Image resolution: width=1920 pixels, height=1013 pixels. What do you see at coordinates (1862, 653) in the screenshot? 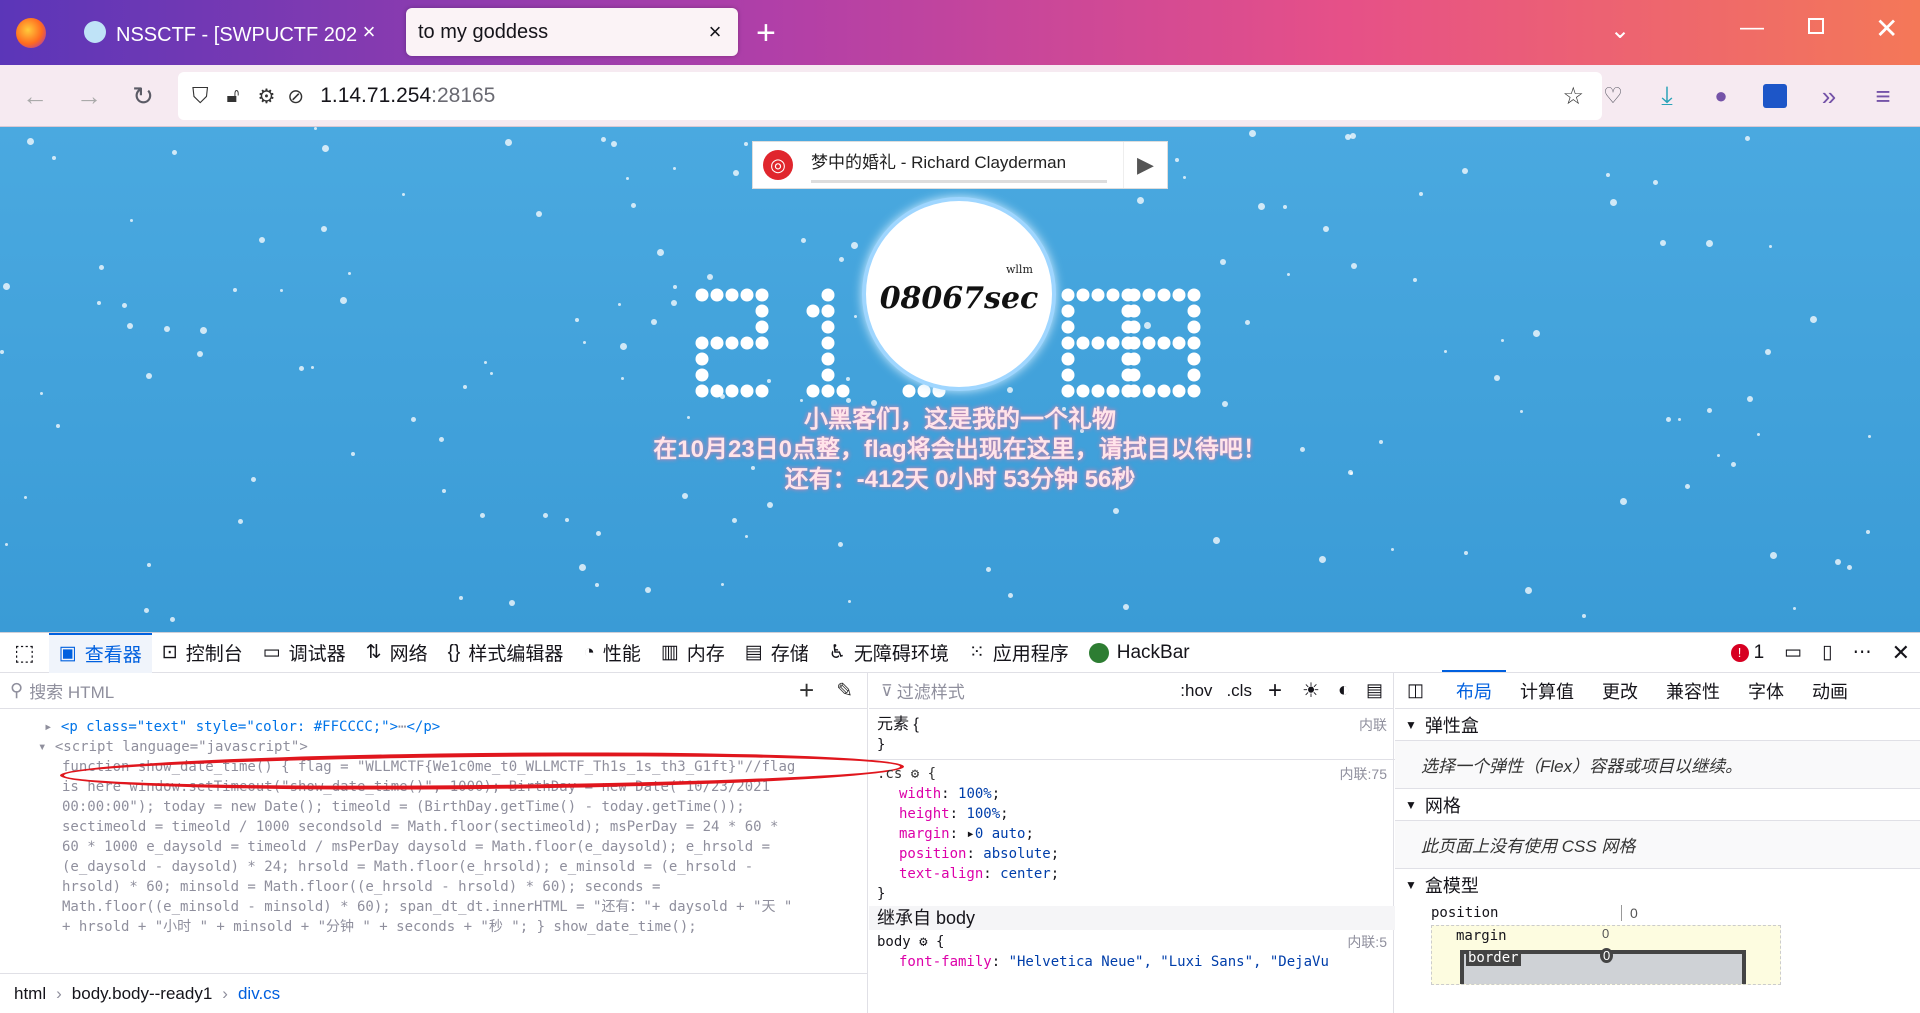
I see `more-options-icon: ⋯` at bounding box center [1862, 653].